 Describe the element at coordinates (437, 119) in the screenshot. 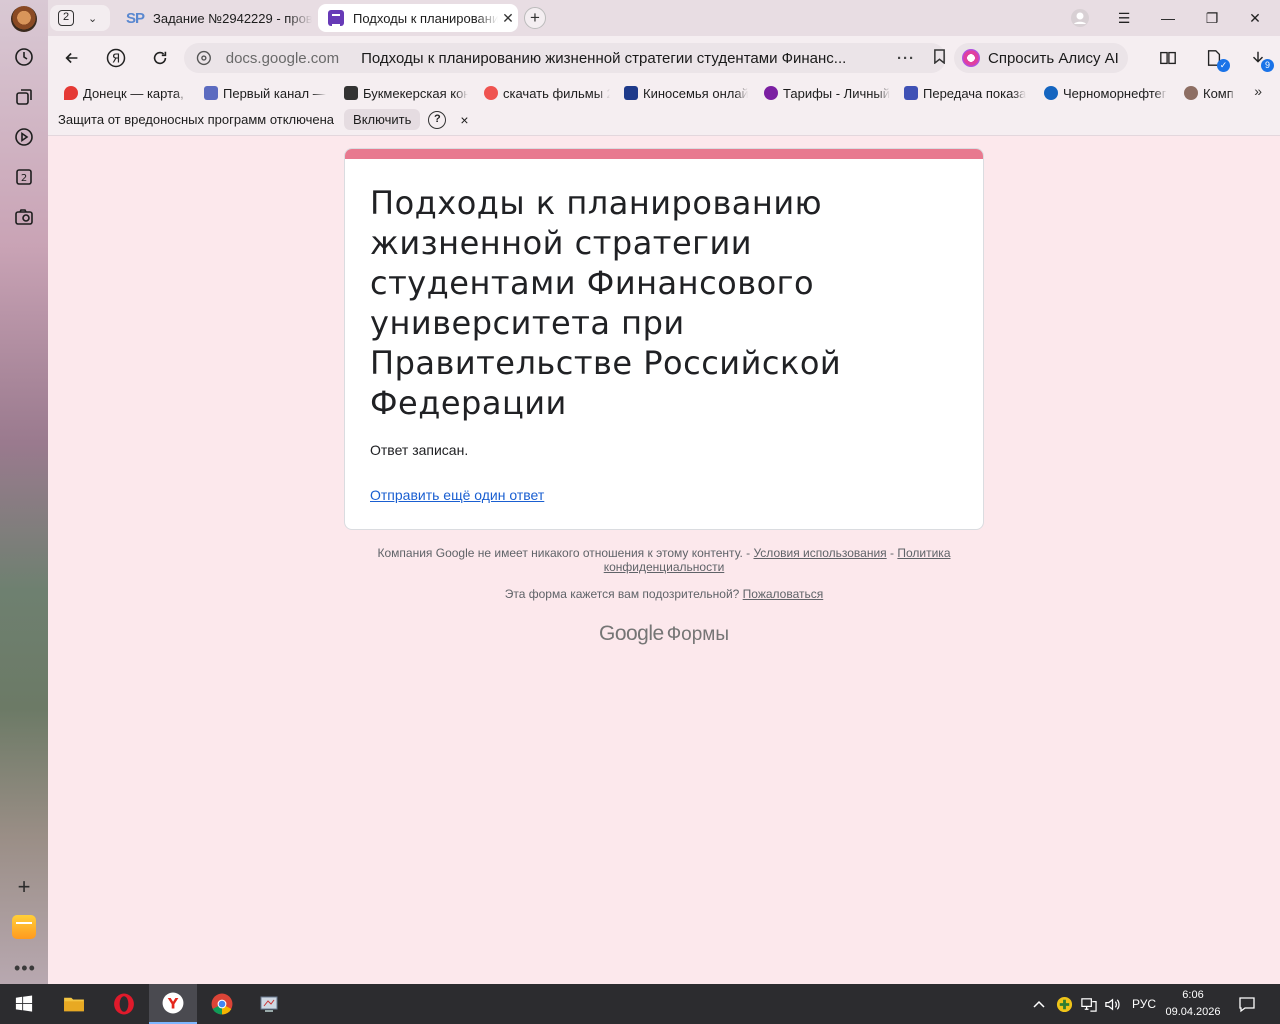

I see `help-icon: ?` at that location.